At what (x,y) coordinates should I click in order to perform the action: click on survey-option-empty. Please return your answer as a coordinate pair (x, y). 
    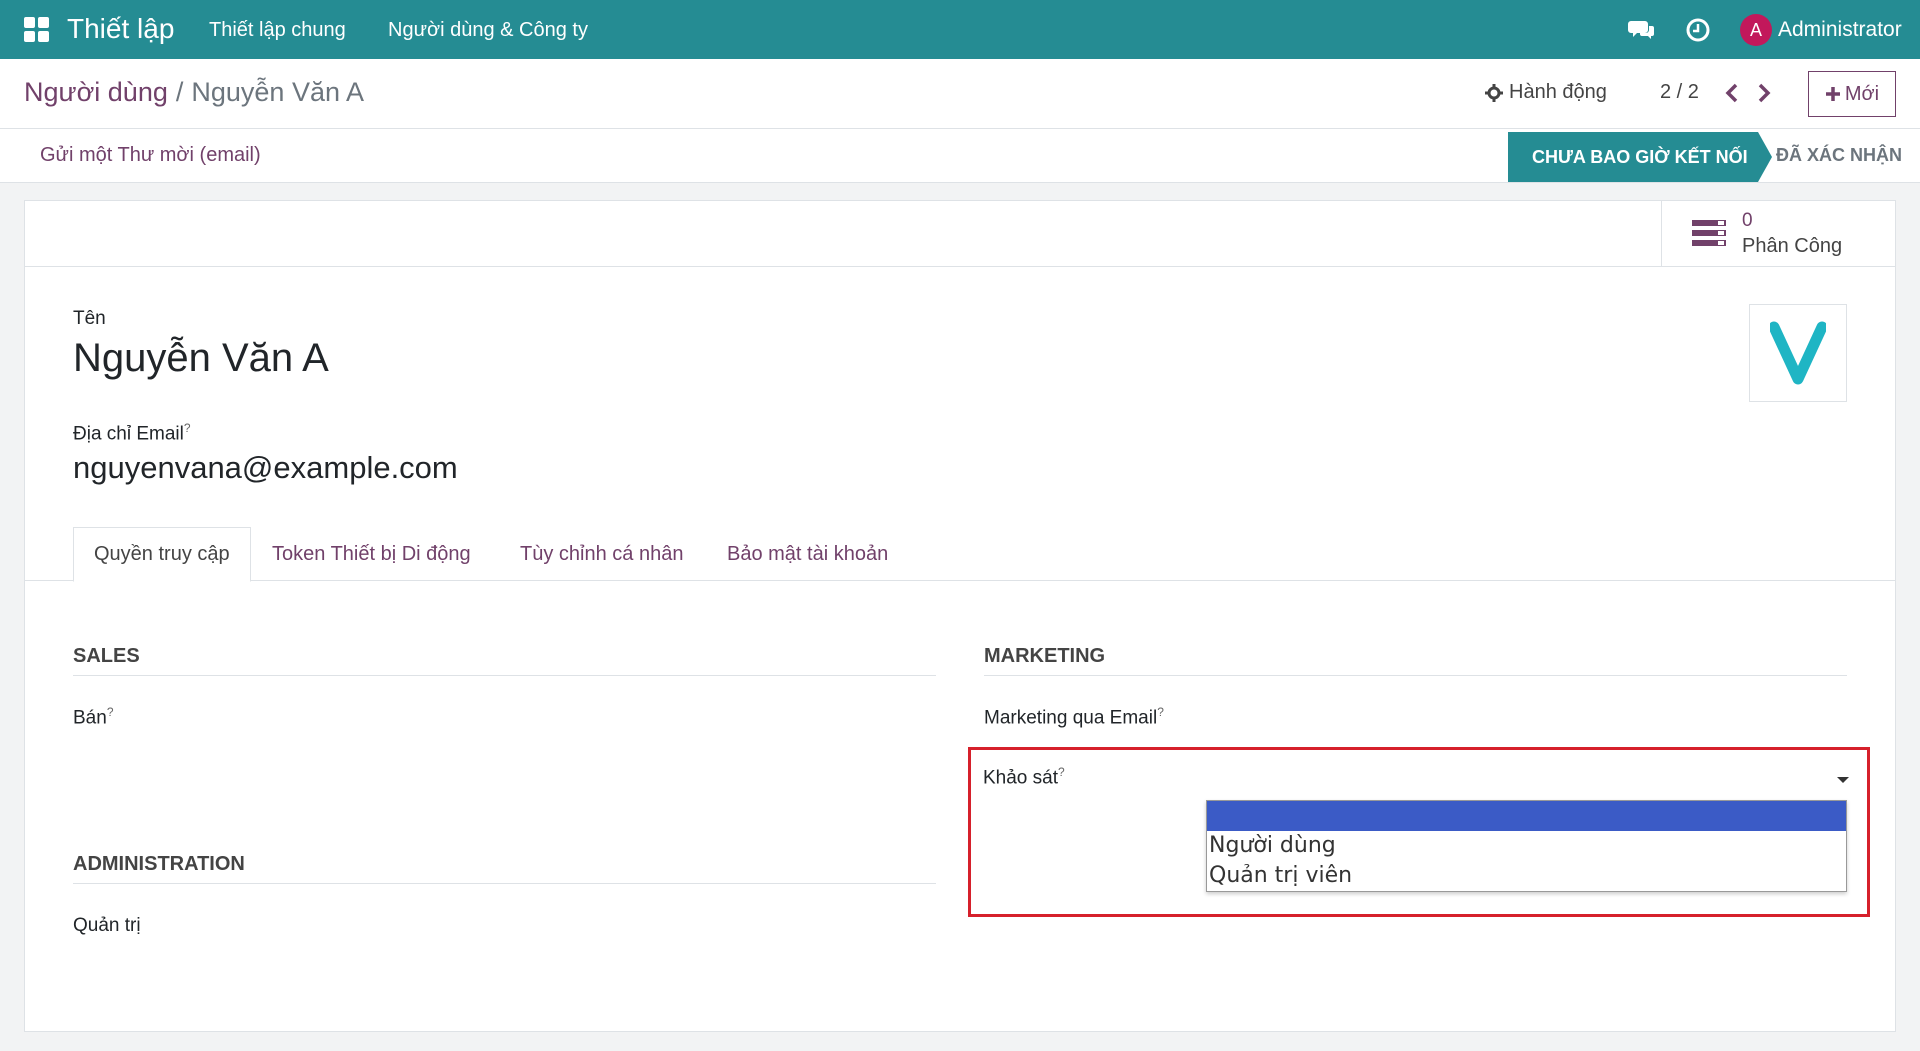
    Looking at the image, I should click on (1526, 816).